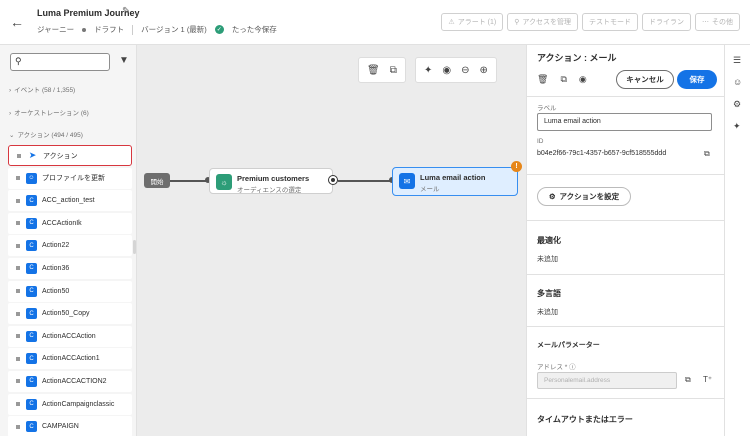 This screenshot has width=750, height=436. I want to click on id-value: b04e2f66-79c1-4357-b657-9cf518555ddd, so click(602, 153).